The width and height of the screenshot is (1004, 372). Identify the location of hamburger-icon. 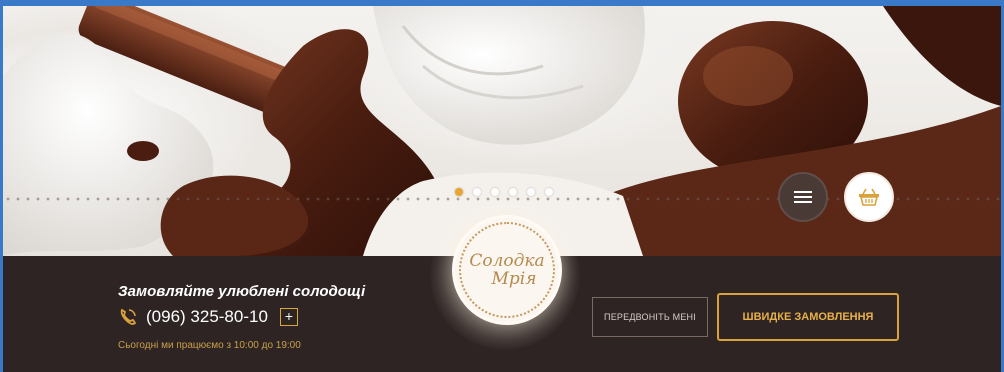
(803, 197).